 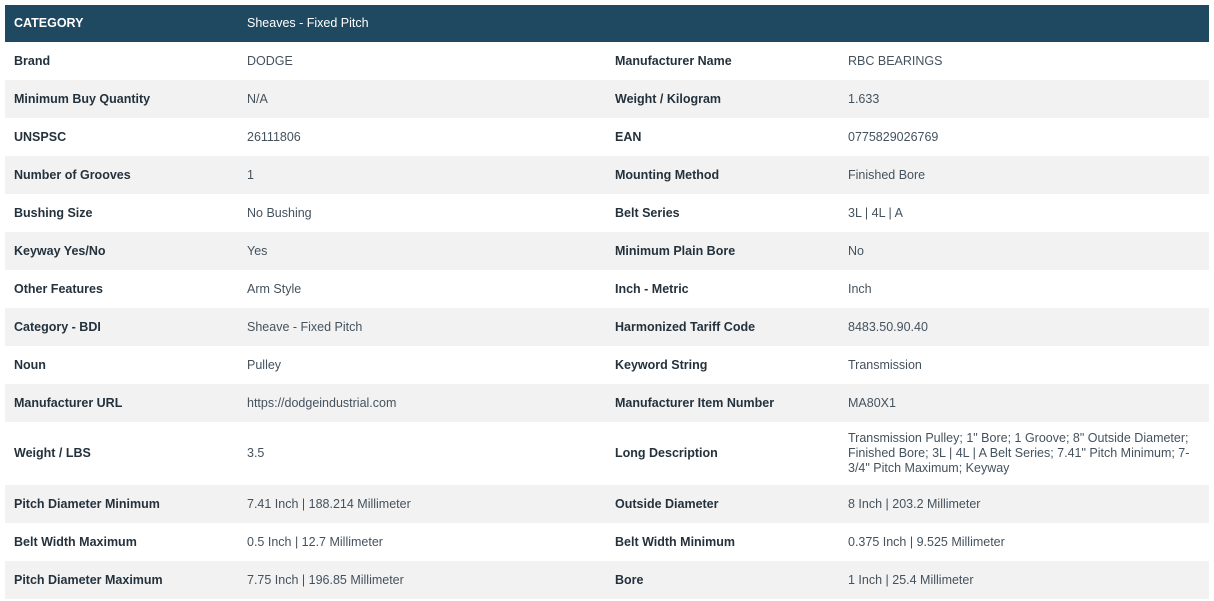 I want to click on spec-value: 3.5, so click(x=422, y=453).